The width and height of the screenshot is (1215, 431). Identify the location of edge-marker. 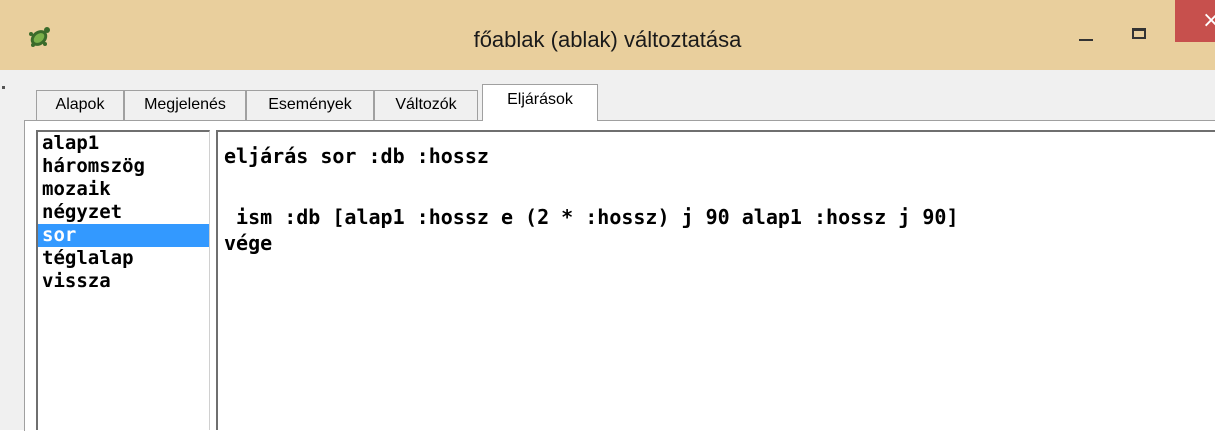
(3, 87).